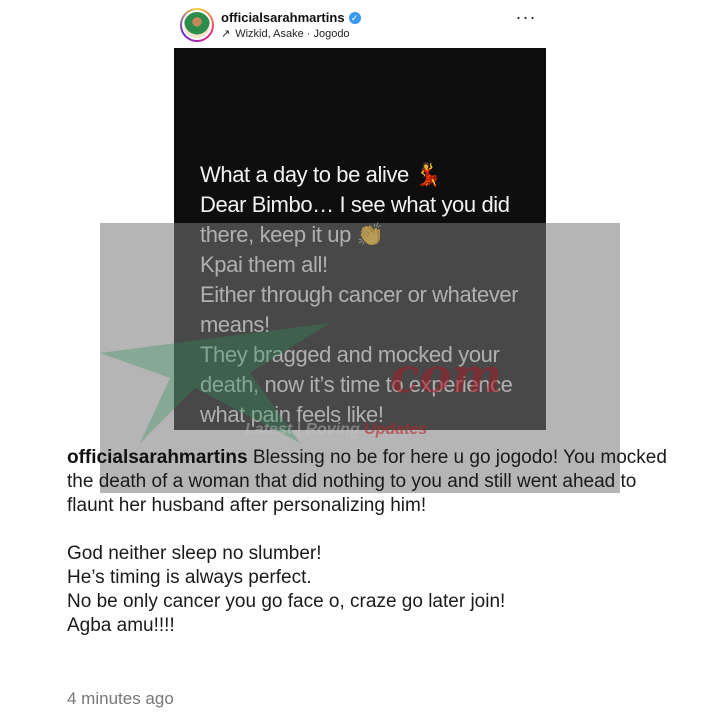  I want to click on username-row: officialsarahmartins ✓, so click(291, 17).